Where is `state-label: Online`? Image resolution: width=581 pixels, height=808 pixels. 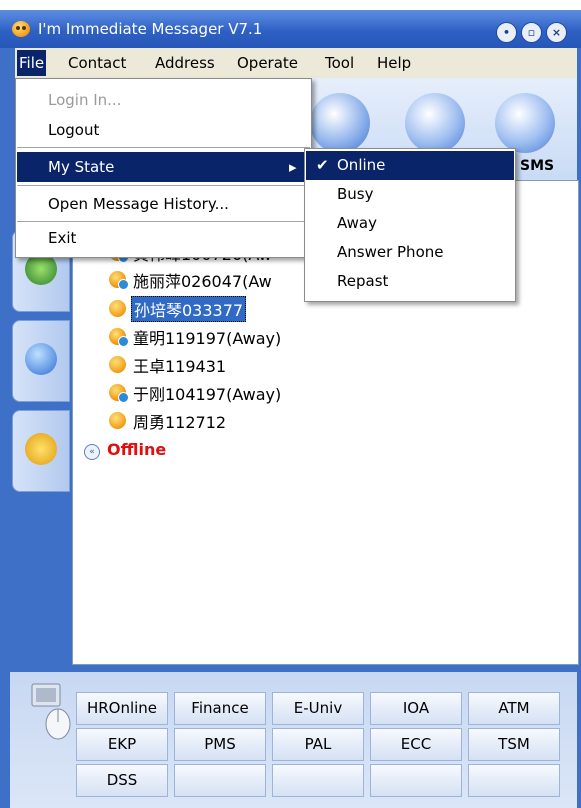 state-label: Online is located at coordinates (361, 165).